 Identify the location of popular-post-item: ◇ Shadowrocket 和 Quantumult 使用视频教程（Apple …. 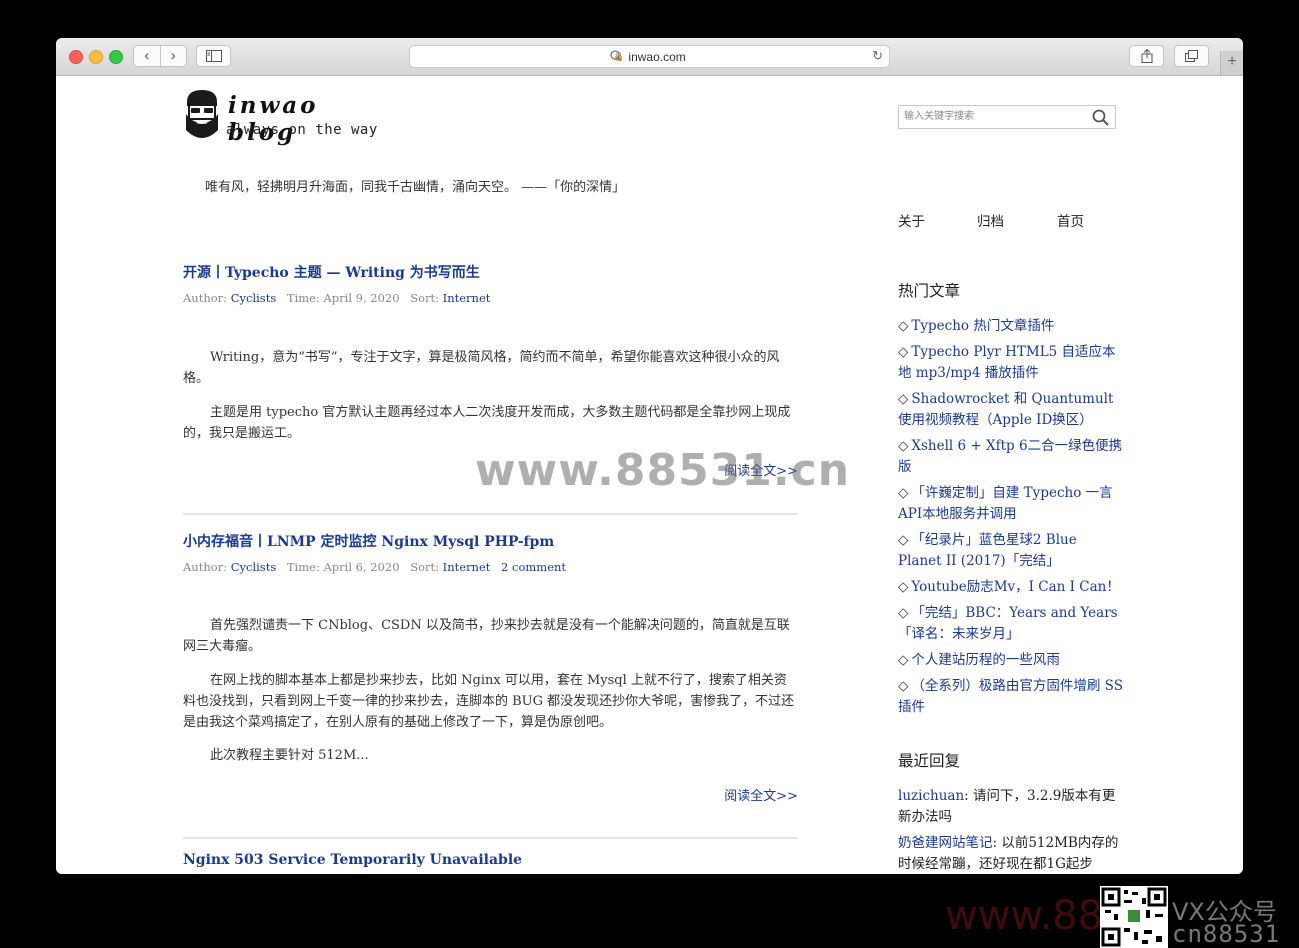
(1010, 410).